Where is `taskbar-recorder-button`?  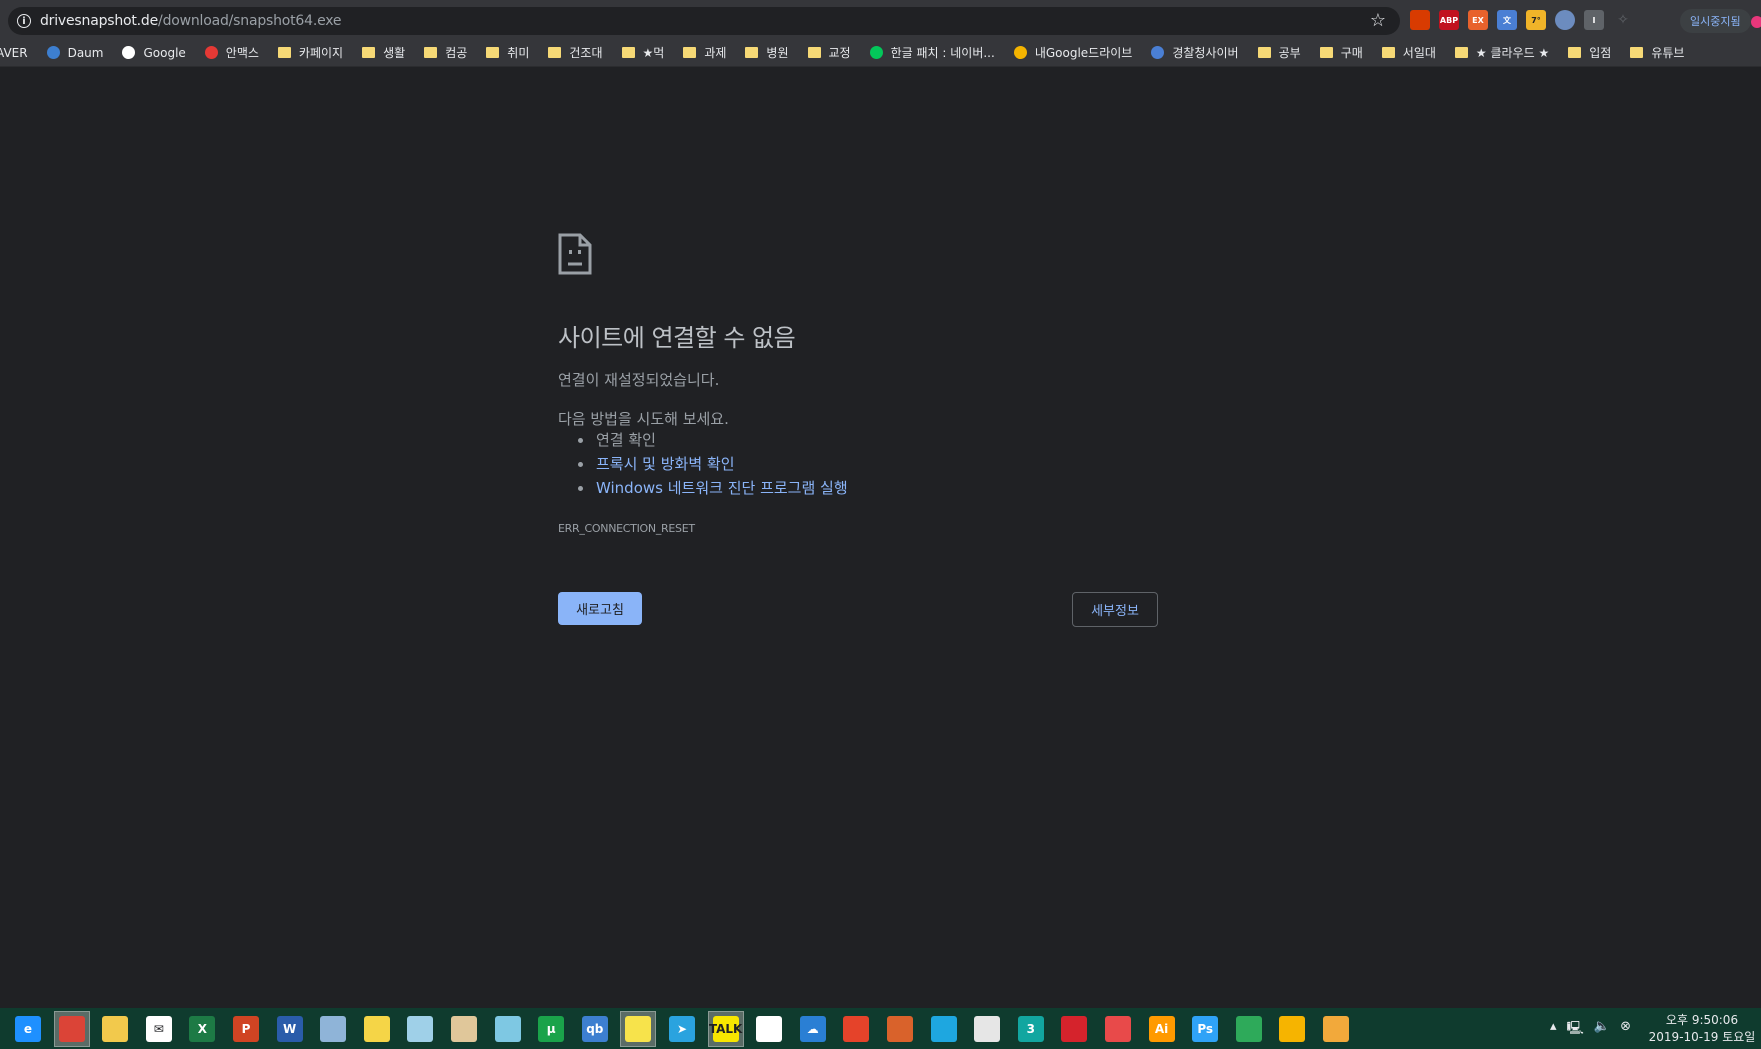 taskbar-recorder-button is located at coordinates (1118, 1029).